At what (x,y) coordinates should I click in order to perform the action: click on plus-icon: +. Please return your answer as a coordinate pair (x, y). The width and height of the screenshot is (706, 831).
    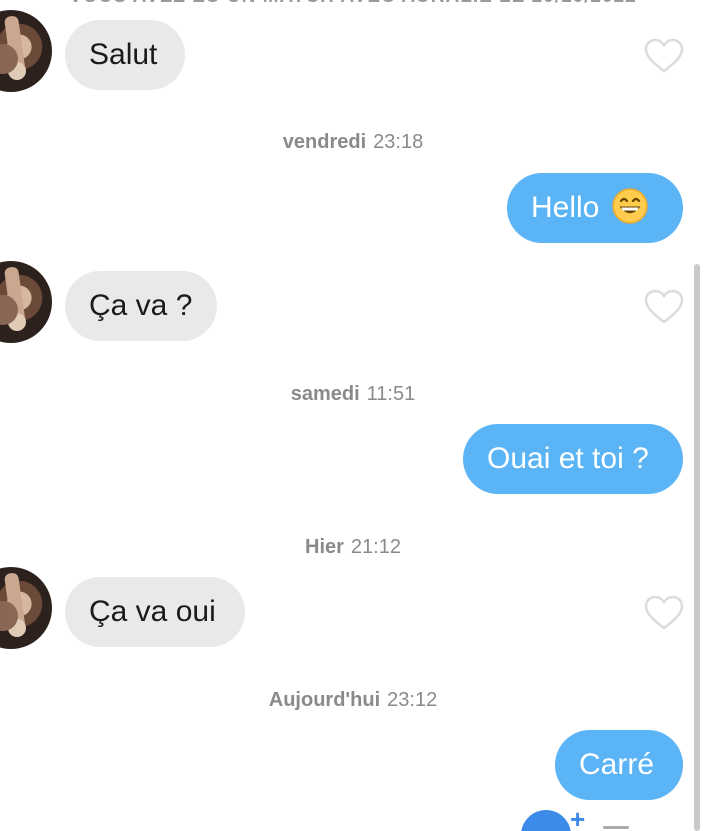
    Looking at the image, I should click on (577, 818).